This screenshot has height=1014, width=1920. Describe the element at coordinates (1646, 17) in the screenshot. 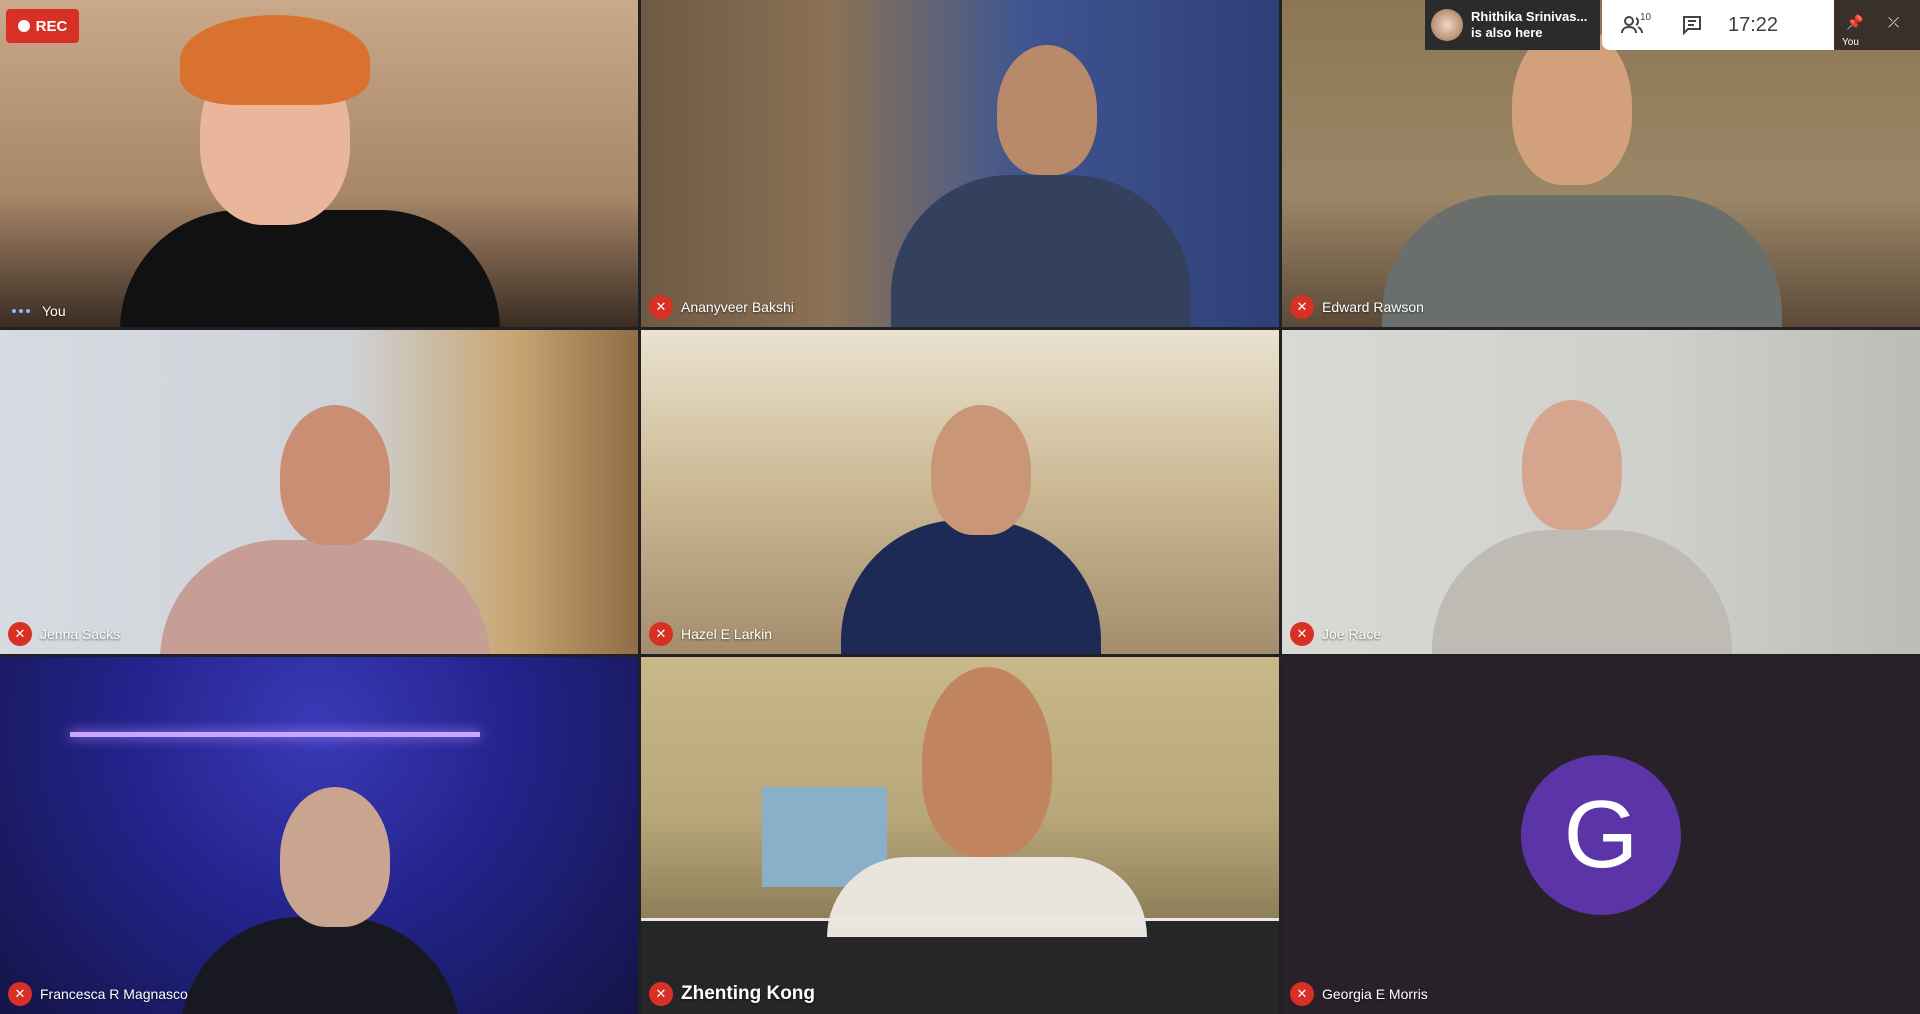

I see `people-count: 10` at that location.